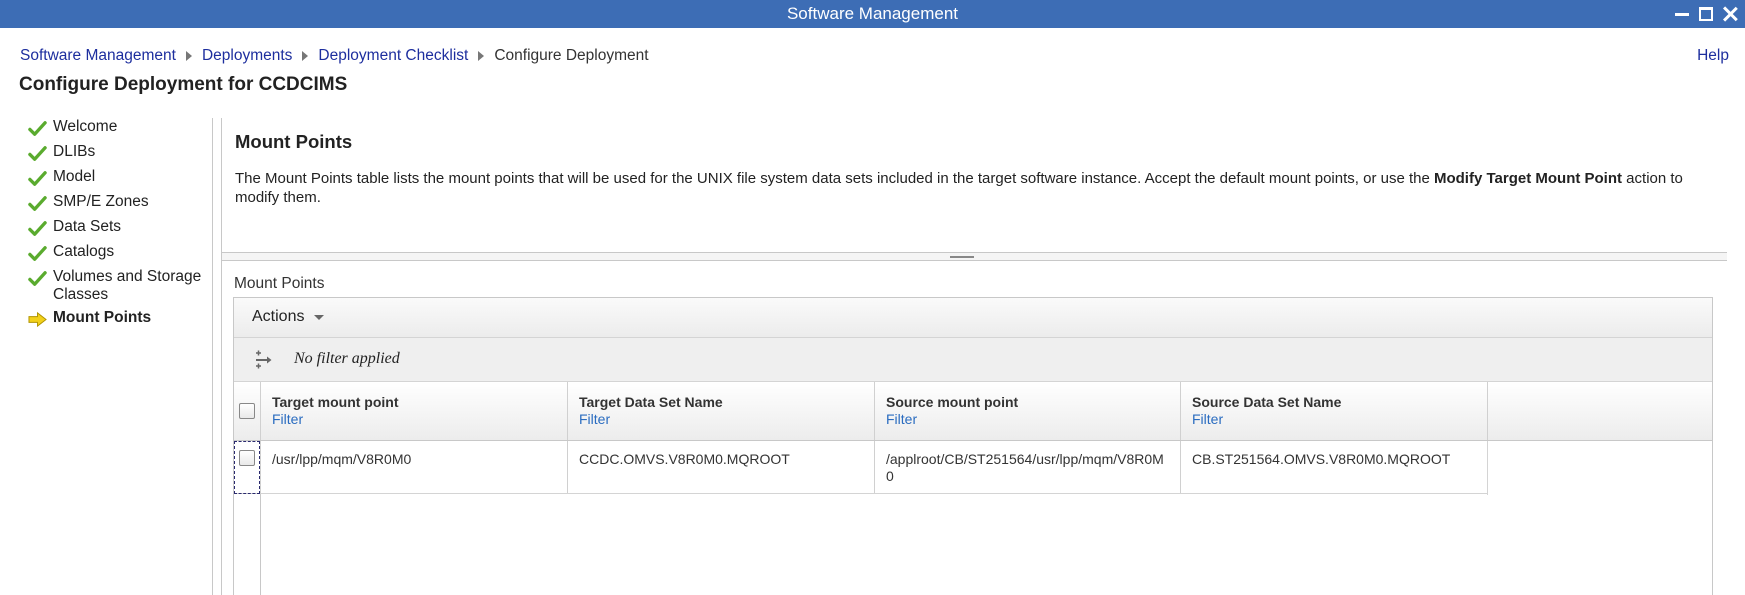  What do you see at coordinates (101, 201) in the screenshot?
I see `step-label: SMP/E Zones` at bounding box center [101, 201].